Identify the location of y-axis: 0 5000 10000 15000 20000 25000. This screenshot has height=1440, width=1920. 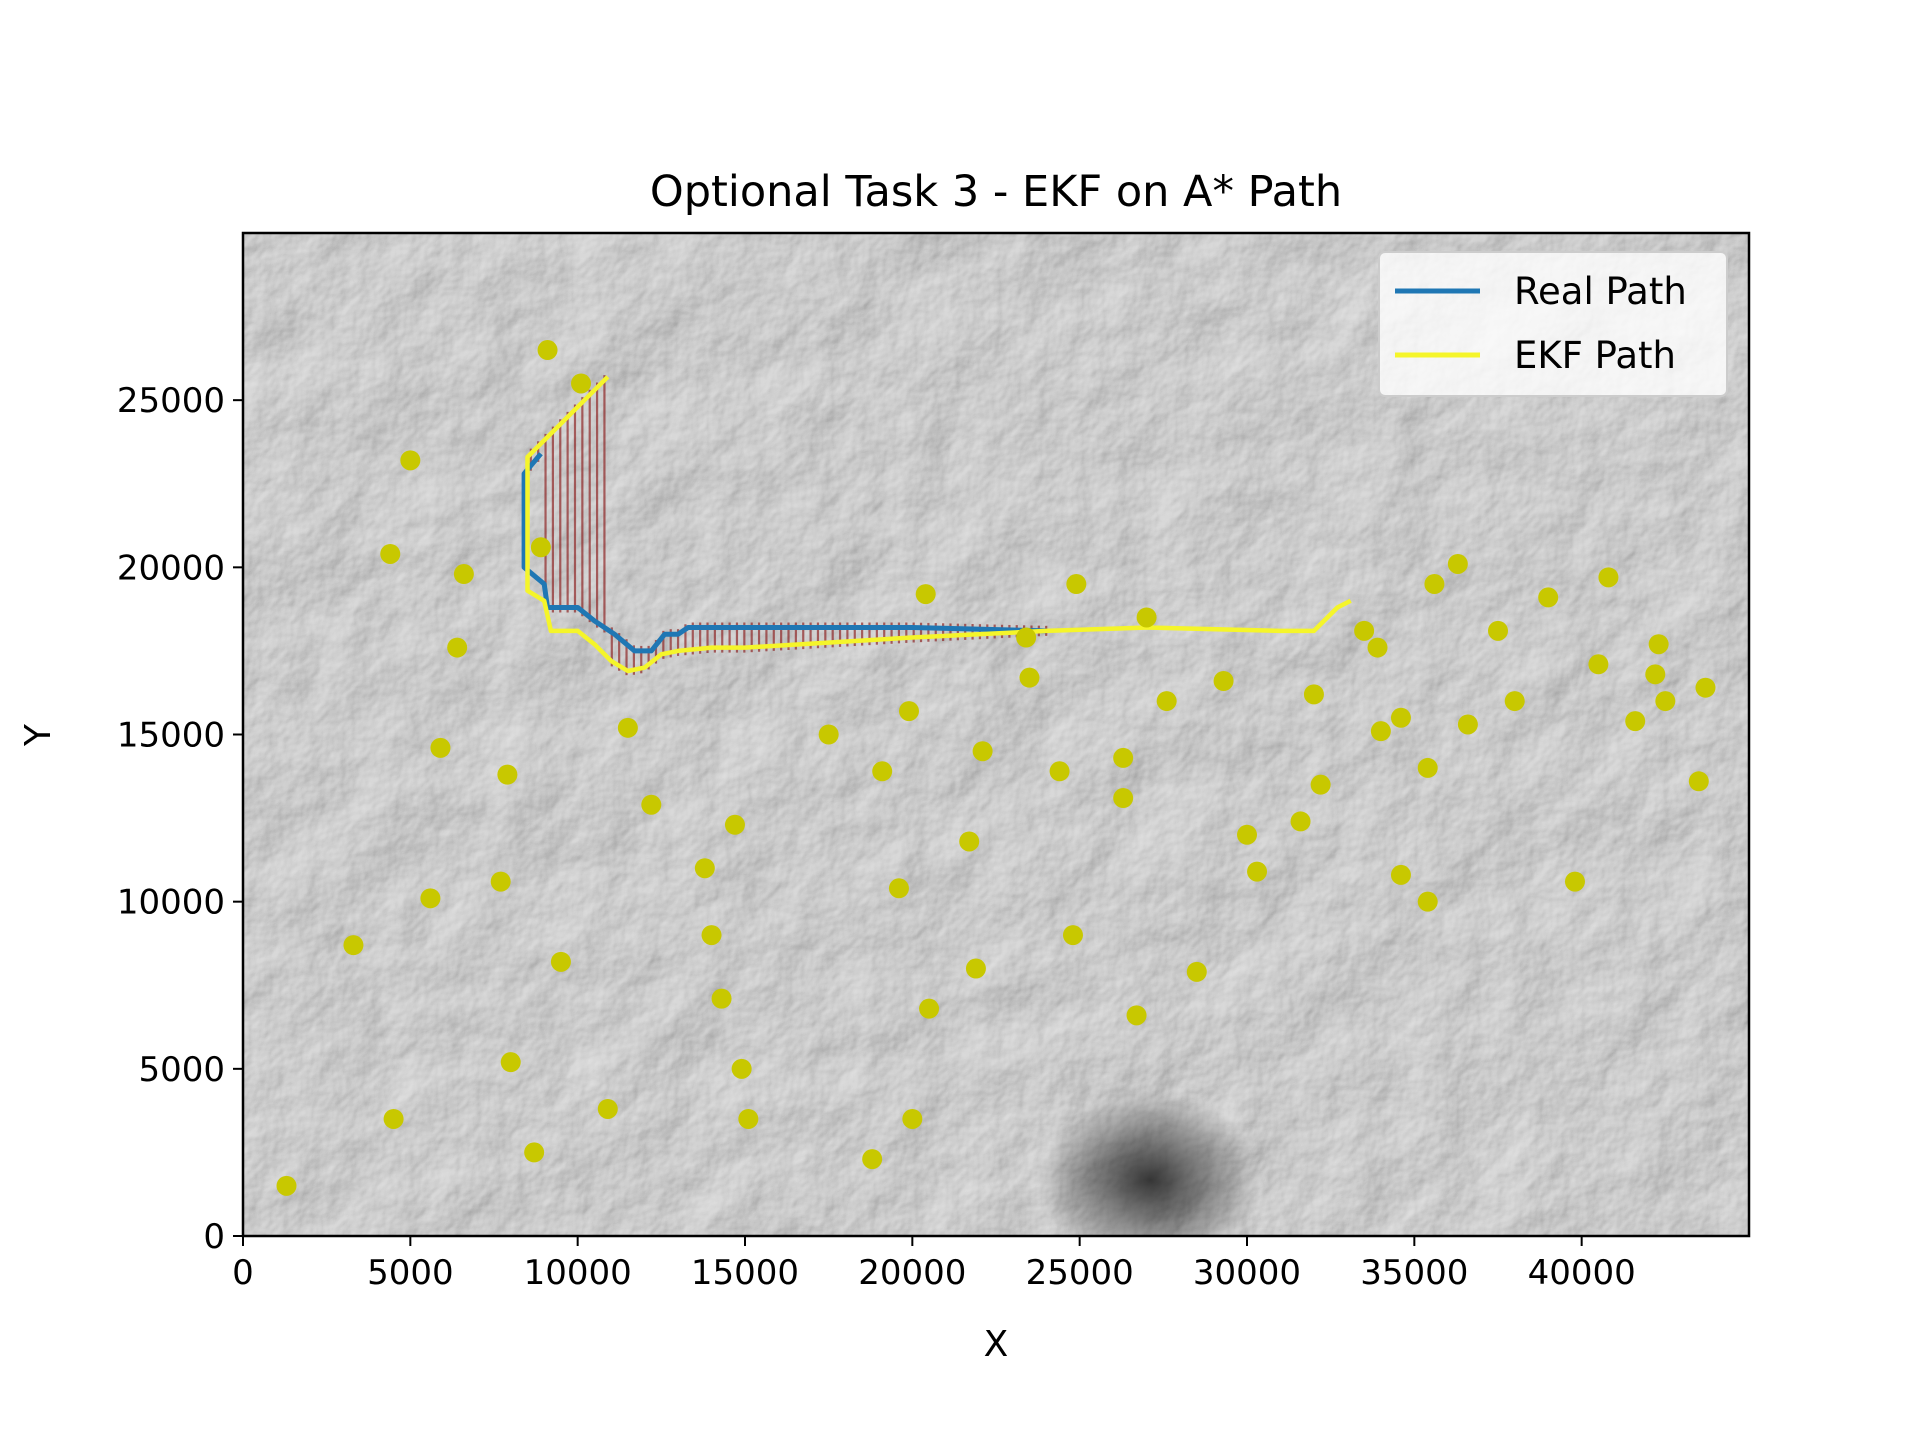
(180, 819).